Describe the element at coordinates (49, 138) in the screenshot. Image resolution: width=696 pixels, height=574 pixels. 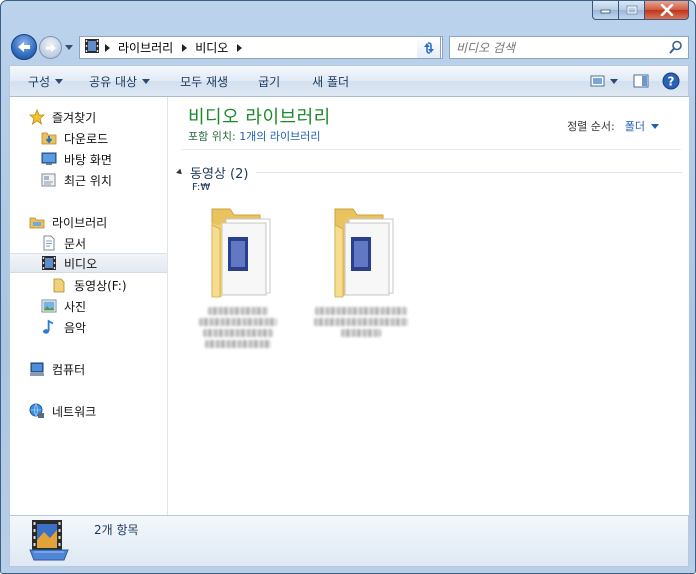
I see `downloads-folder-icon` at that location.